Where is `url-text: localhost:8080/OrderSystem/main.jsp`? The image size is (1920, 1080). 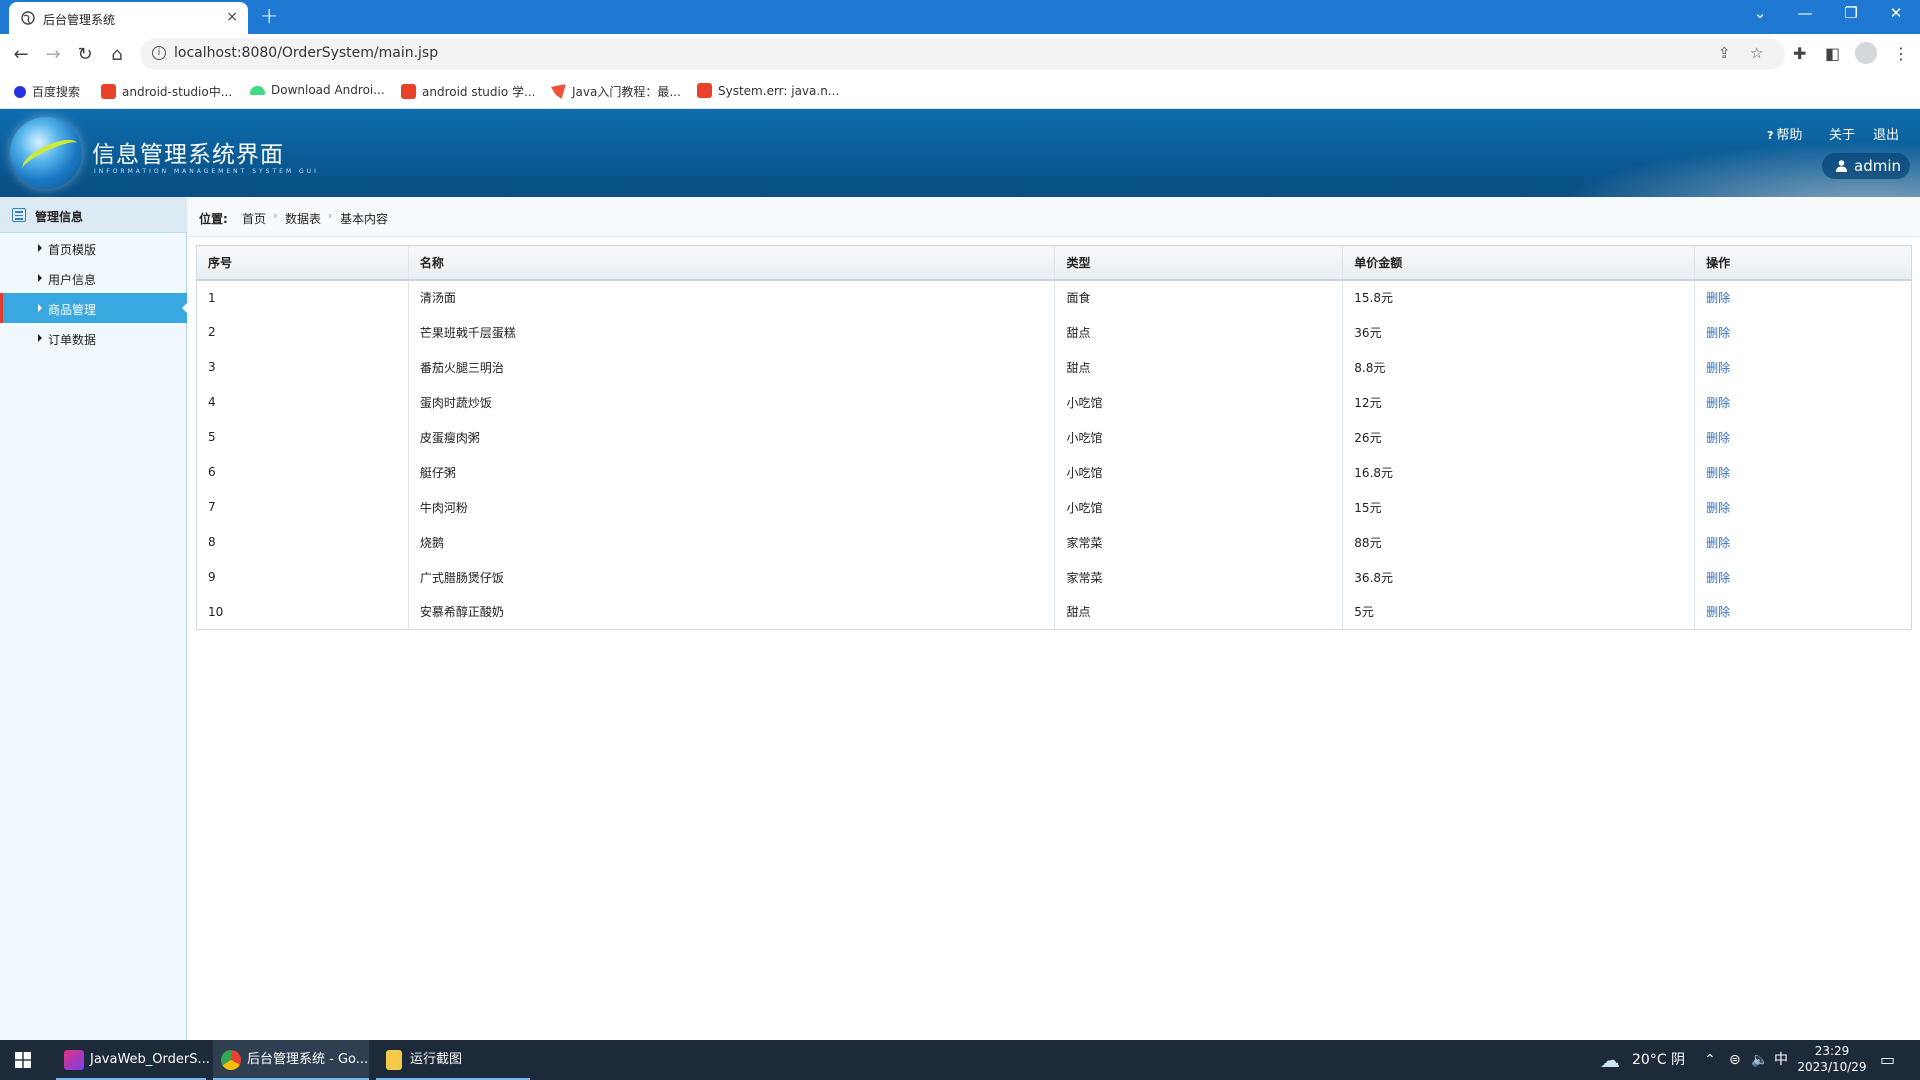
url-text: localhost:8080/OrderSystem/main.jsp is located at coordinates (306, 53).